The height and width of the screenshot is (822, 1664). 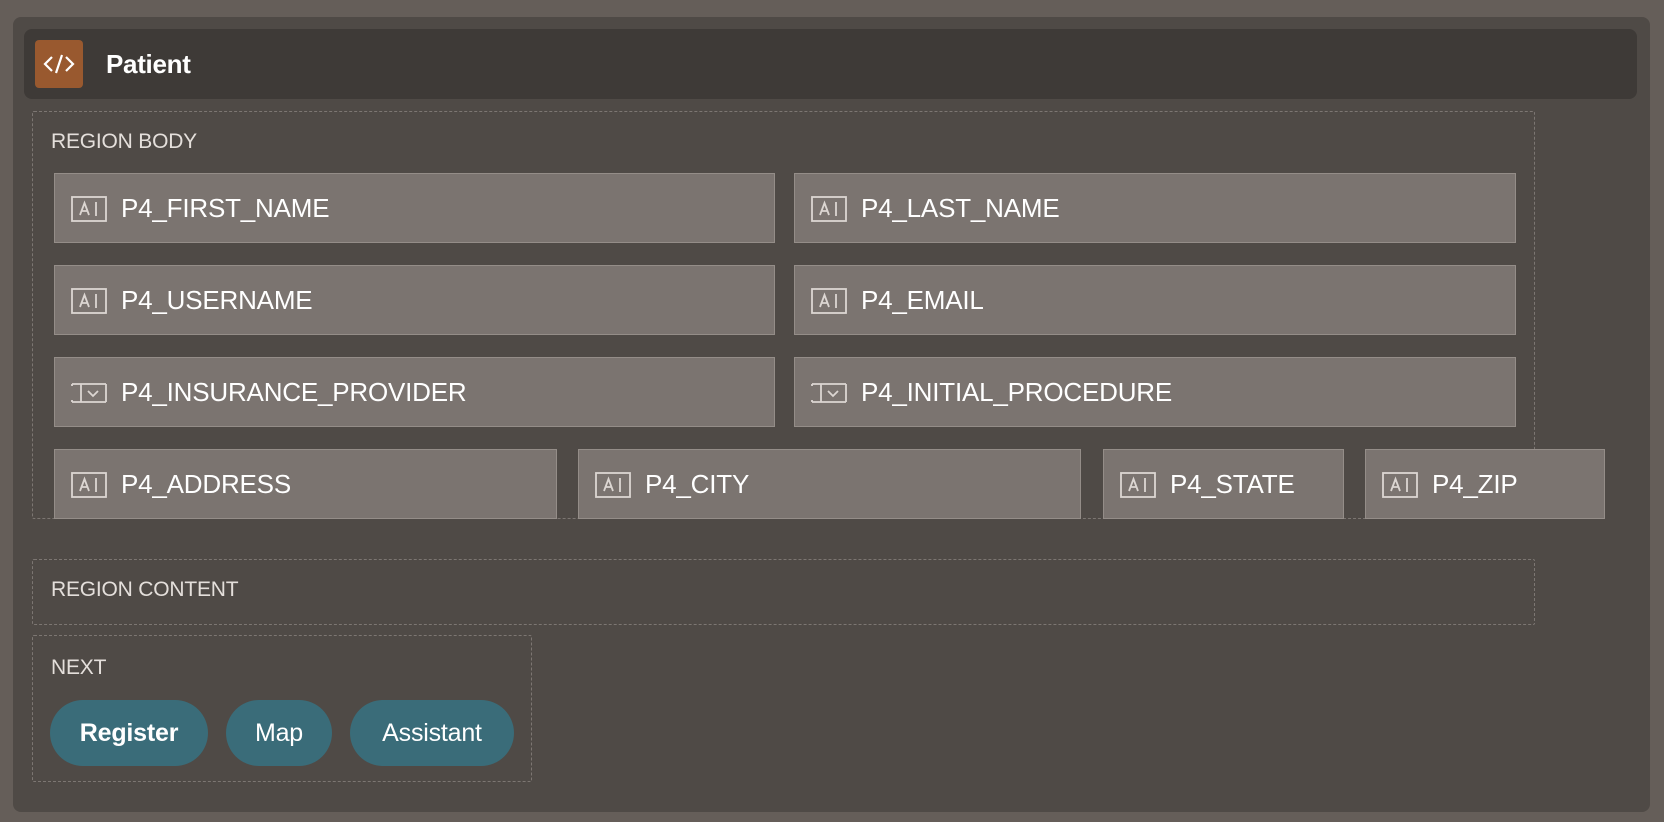 I want to click on region-body-label: REGION BODY, so click(x=124, y=141).